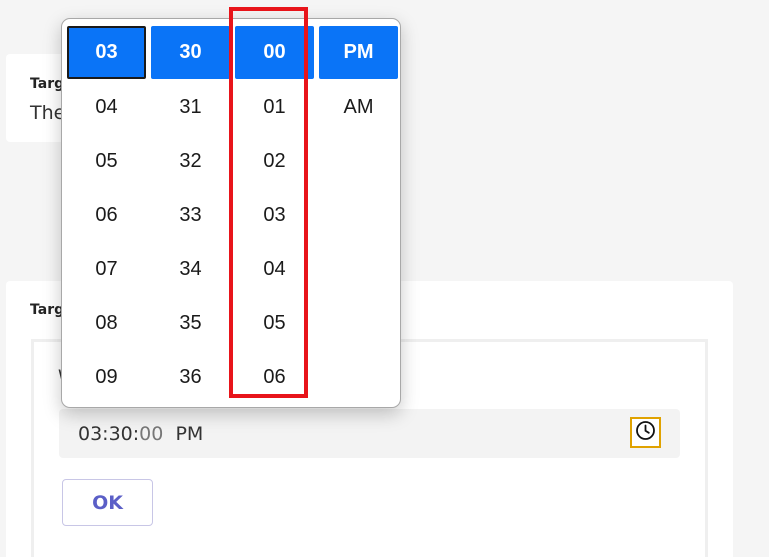 The image size is (769, 557). What do you see at coordinates (106, 269) in the screenshot?
I see `hour-option: 07` at bounding box center [106, 269].